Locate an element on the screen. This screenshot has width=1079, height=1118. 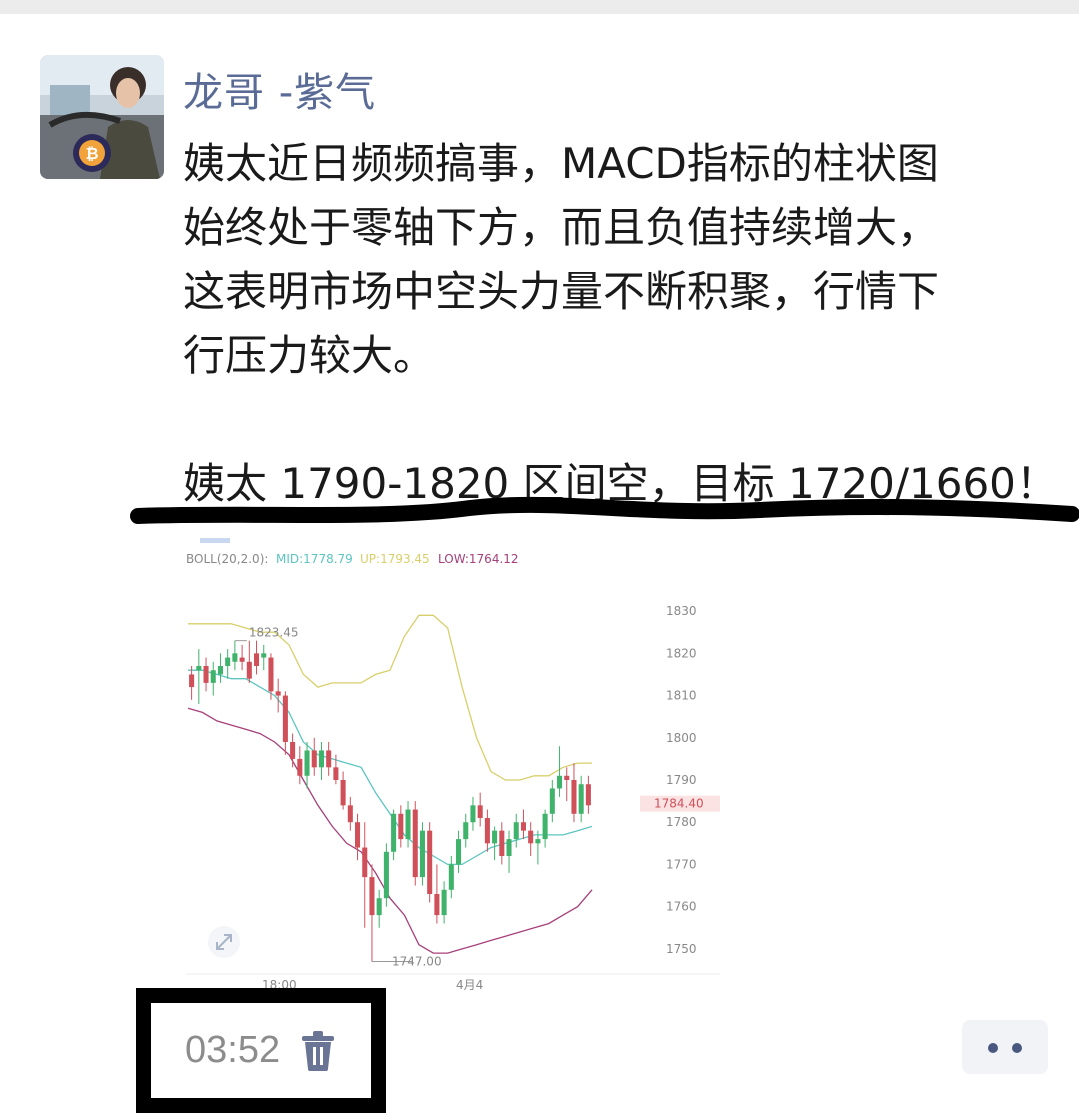
post-time: 03:52 is located at coordinates (233, 1050).